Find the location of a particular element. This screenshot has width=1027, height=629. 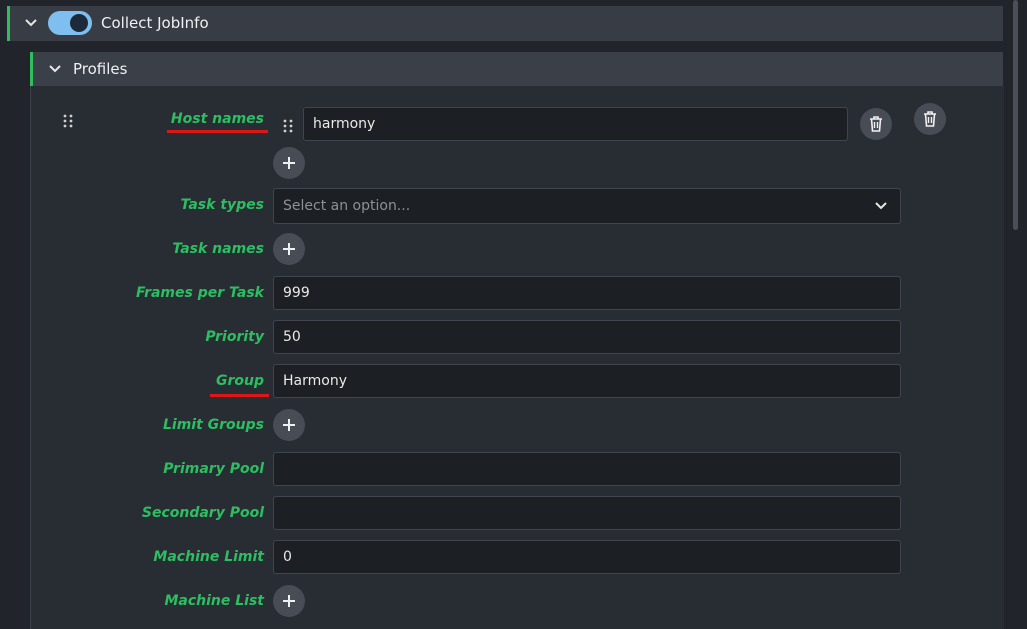

group-label: Group is located at coordinates (239, 381).